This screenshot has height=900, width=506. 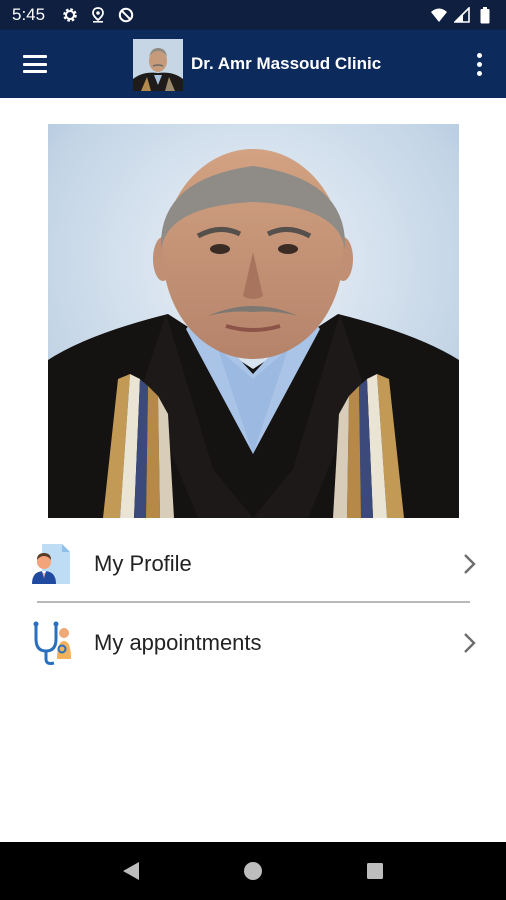 I want to click on divider, so click(x=253, y=602).